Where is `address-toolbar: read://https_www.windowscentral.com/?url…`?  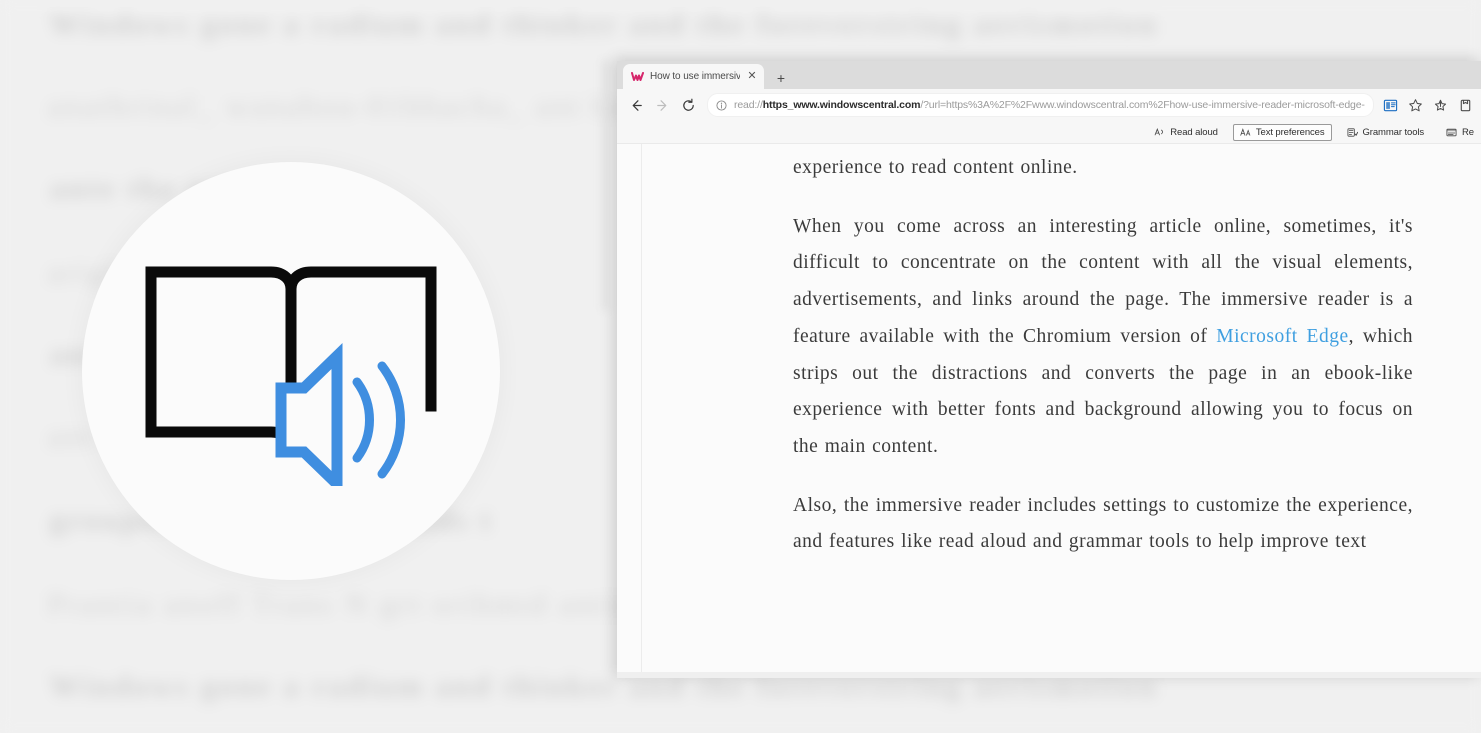
address-toolbar: read://https_www.windowscentral.com/?url… is located at coordinates (1049, 105).